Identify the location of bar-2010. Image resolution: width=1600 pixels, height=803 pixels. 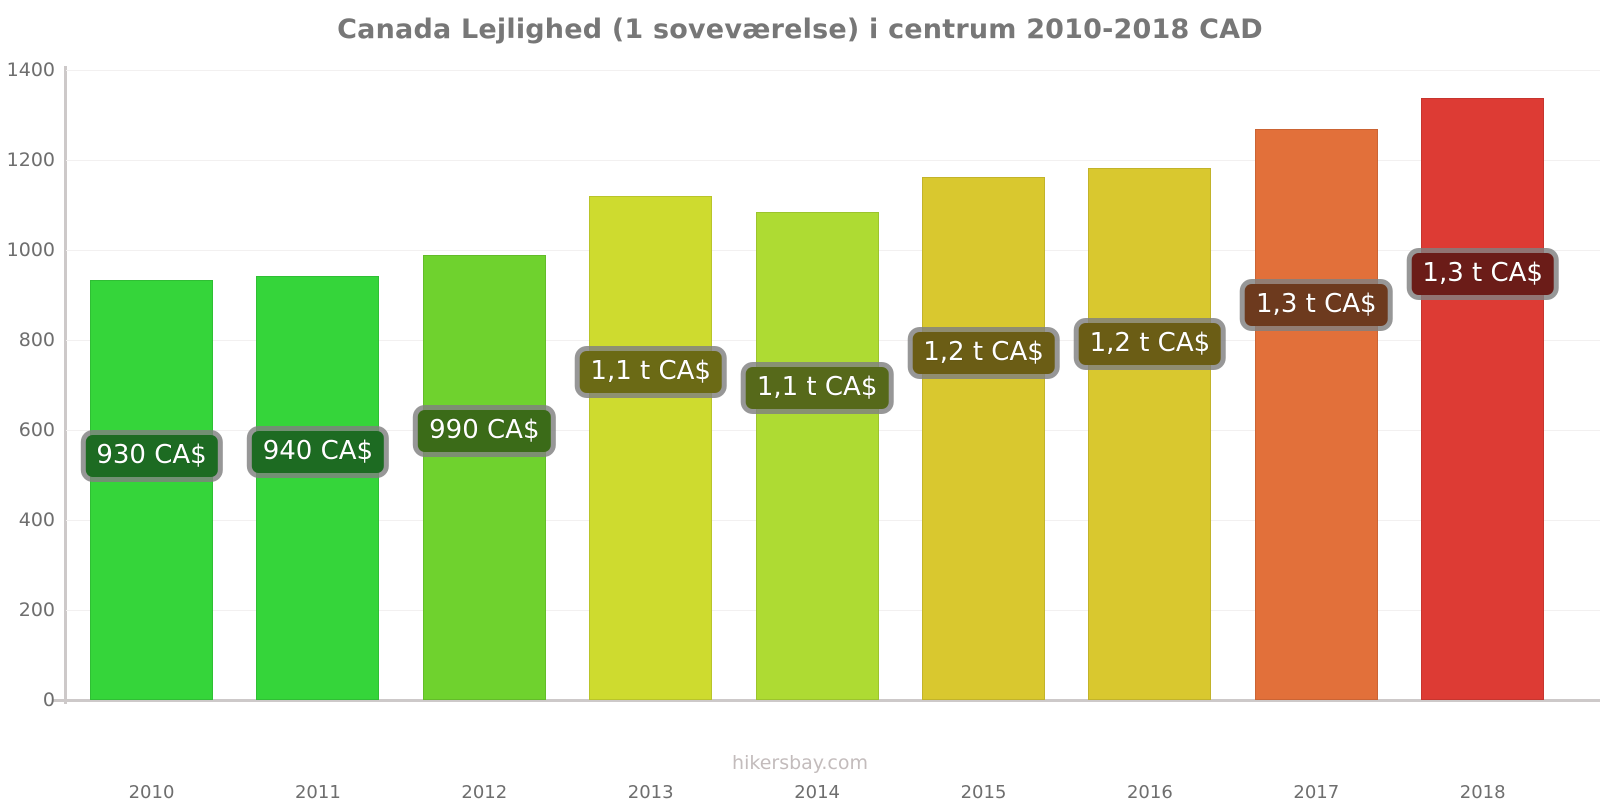
(151, 490).